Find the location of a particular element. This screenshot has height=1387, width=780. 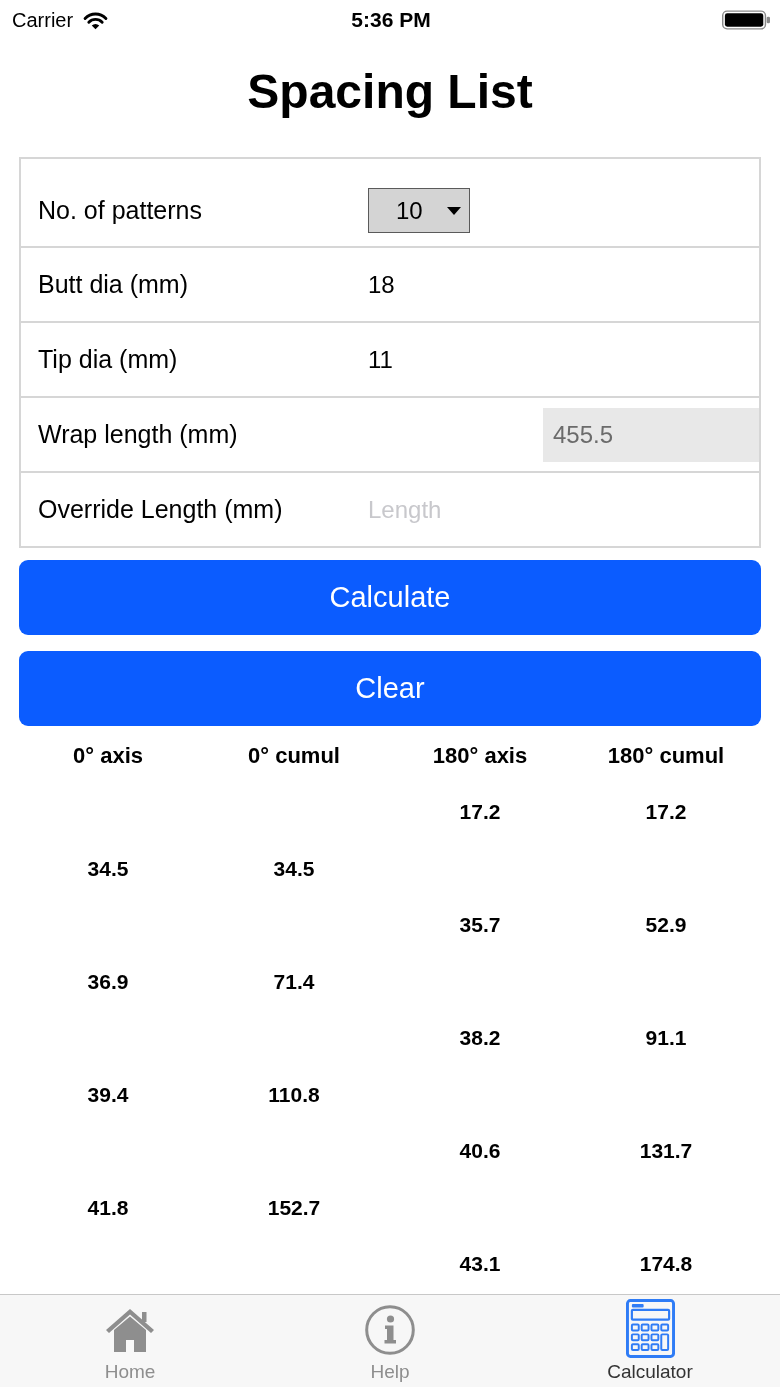

field-label: Tip dia (mm) is located at coordinates (108, 359).